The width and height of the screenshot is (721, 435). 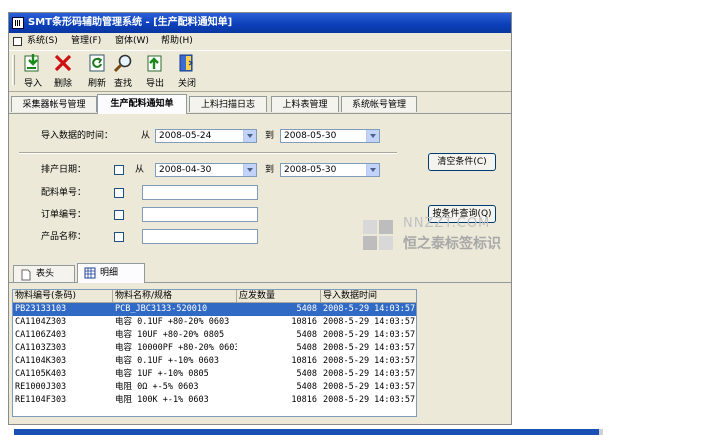 I want to click on order-no-label: 配料单号：, so click(x=64, y=193).